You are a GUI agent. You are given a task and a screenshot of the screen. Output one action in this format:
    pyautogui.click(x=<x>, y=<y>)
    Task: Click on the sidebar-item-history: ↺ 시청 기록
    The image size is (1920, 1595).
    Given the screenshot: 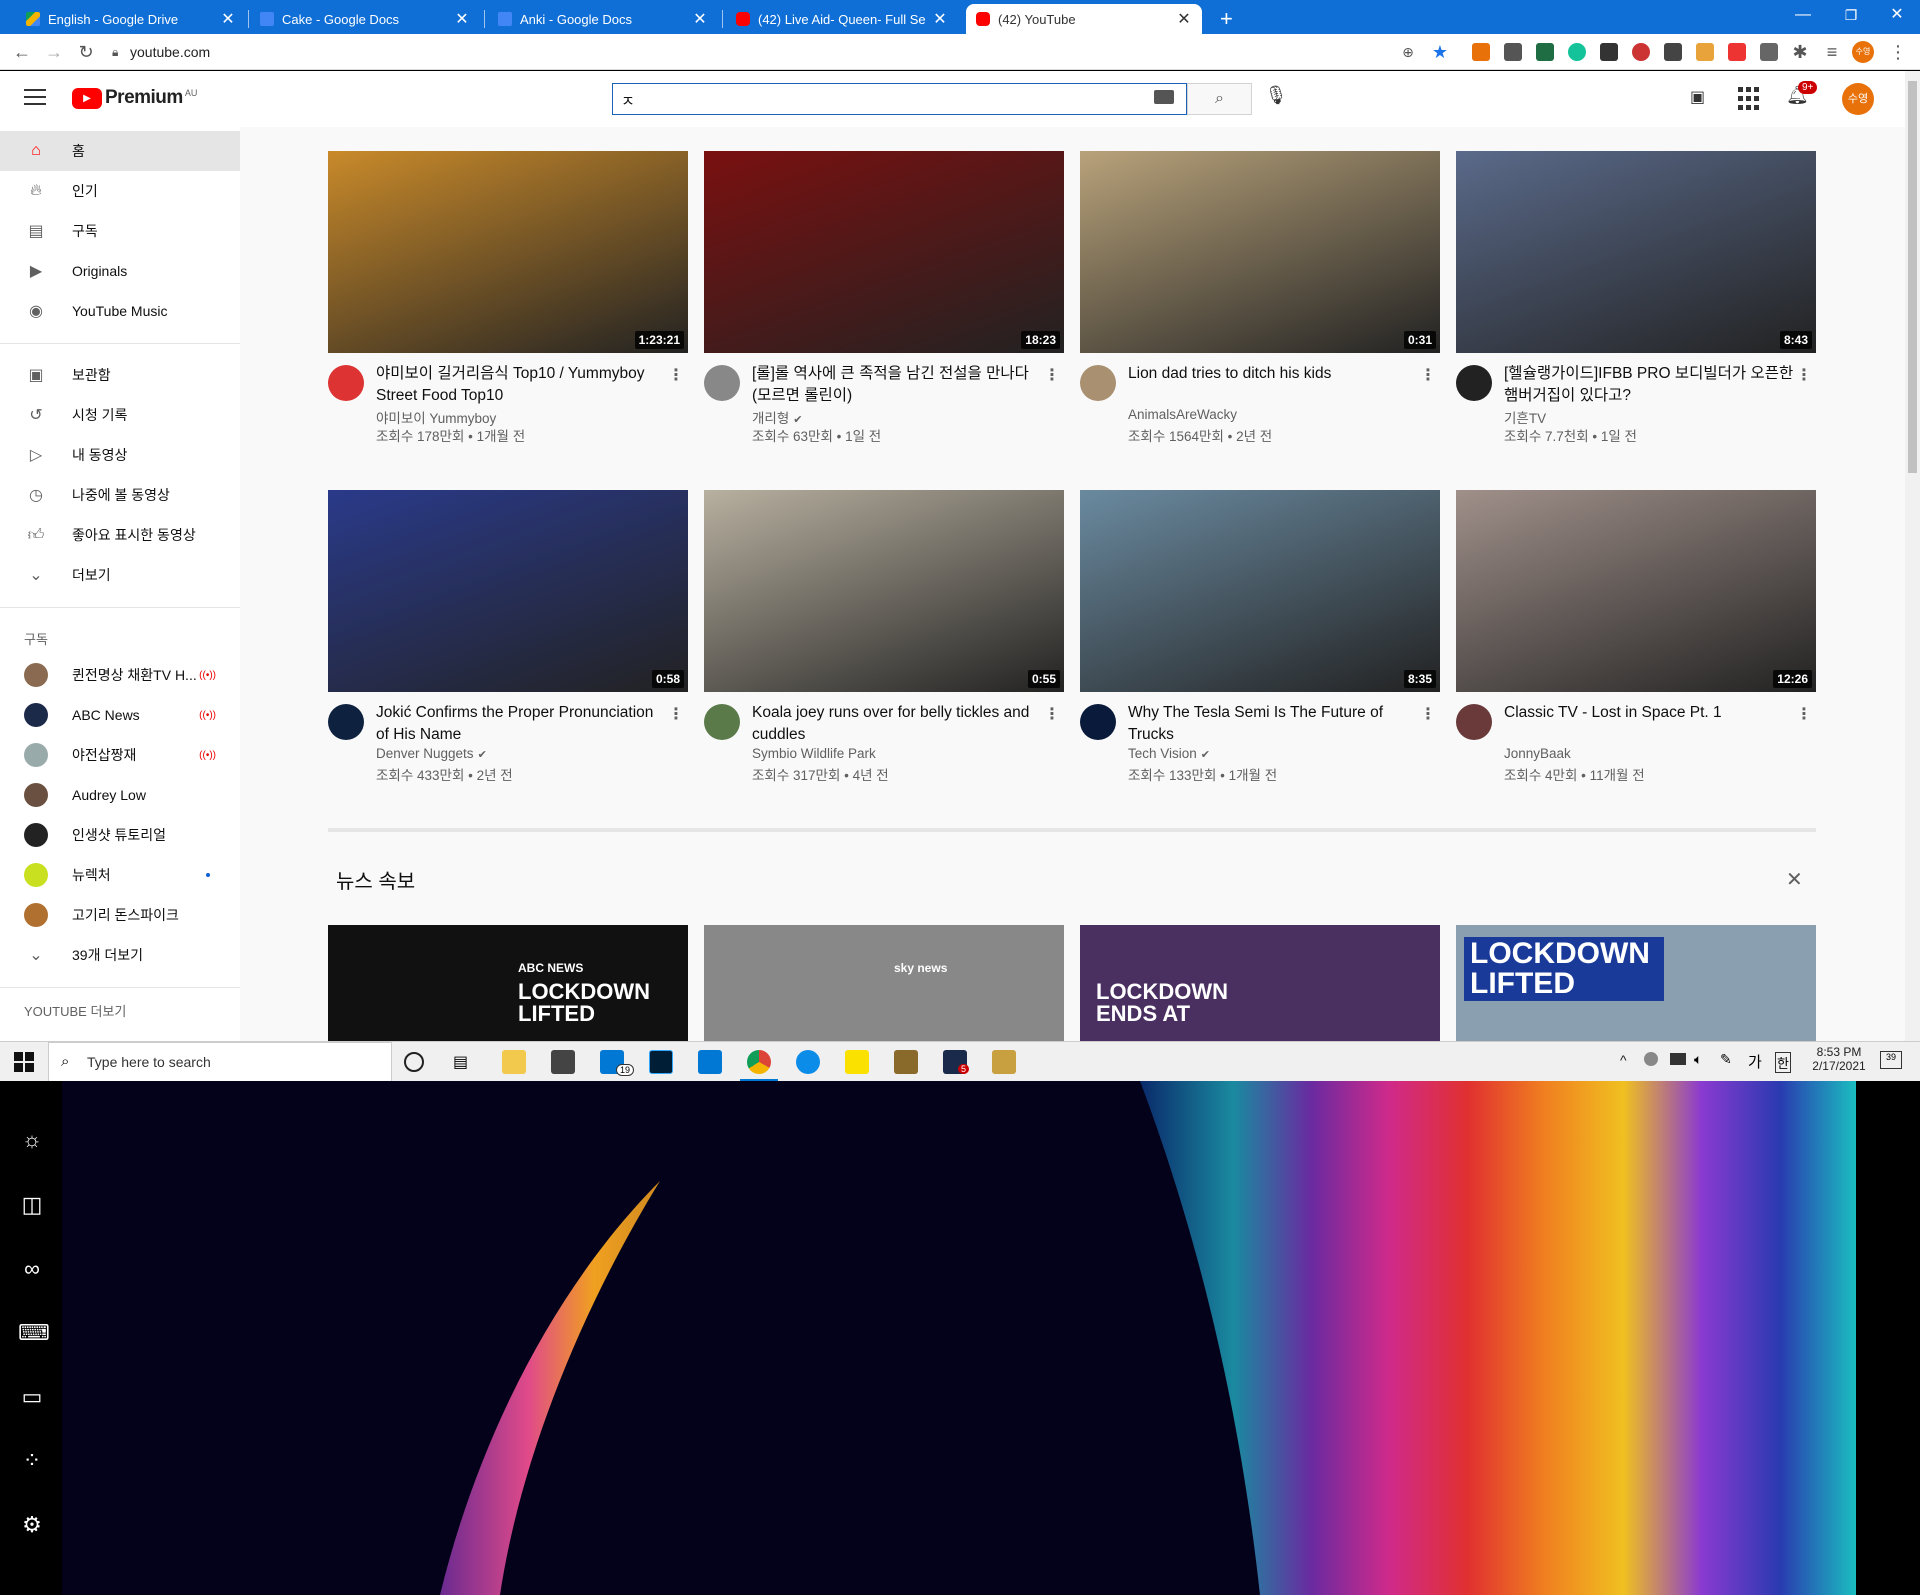 What is the action you would take?
    pyautogui.click(x=120, y=415)
    